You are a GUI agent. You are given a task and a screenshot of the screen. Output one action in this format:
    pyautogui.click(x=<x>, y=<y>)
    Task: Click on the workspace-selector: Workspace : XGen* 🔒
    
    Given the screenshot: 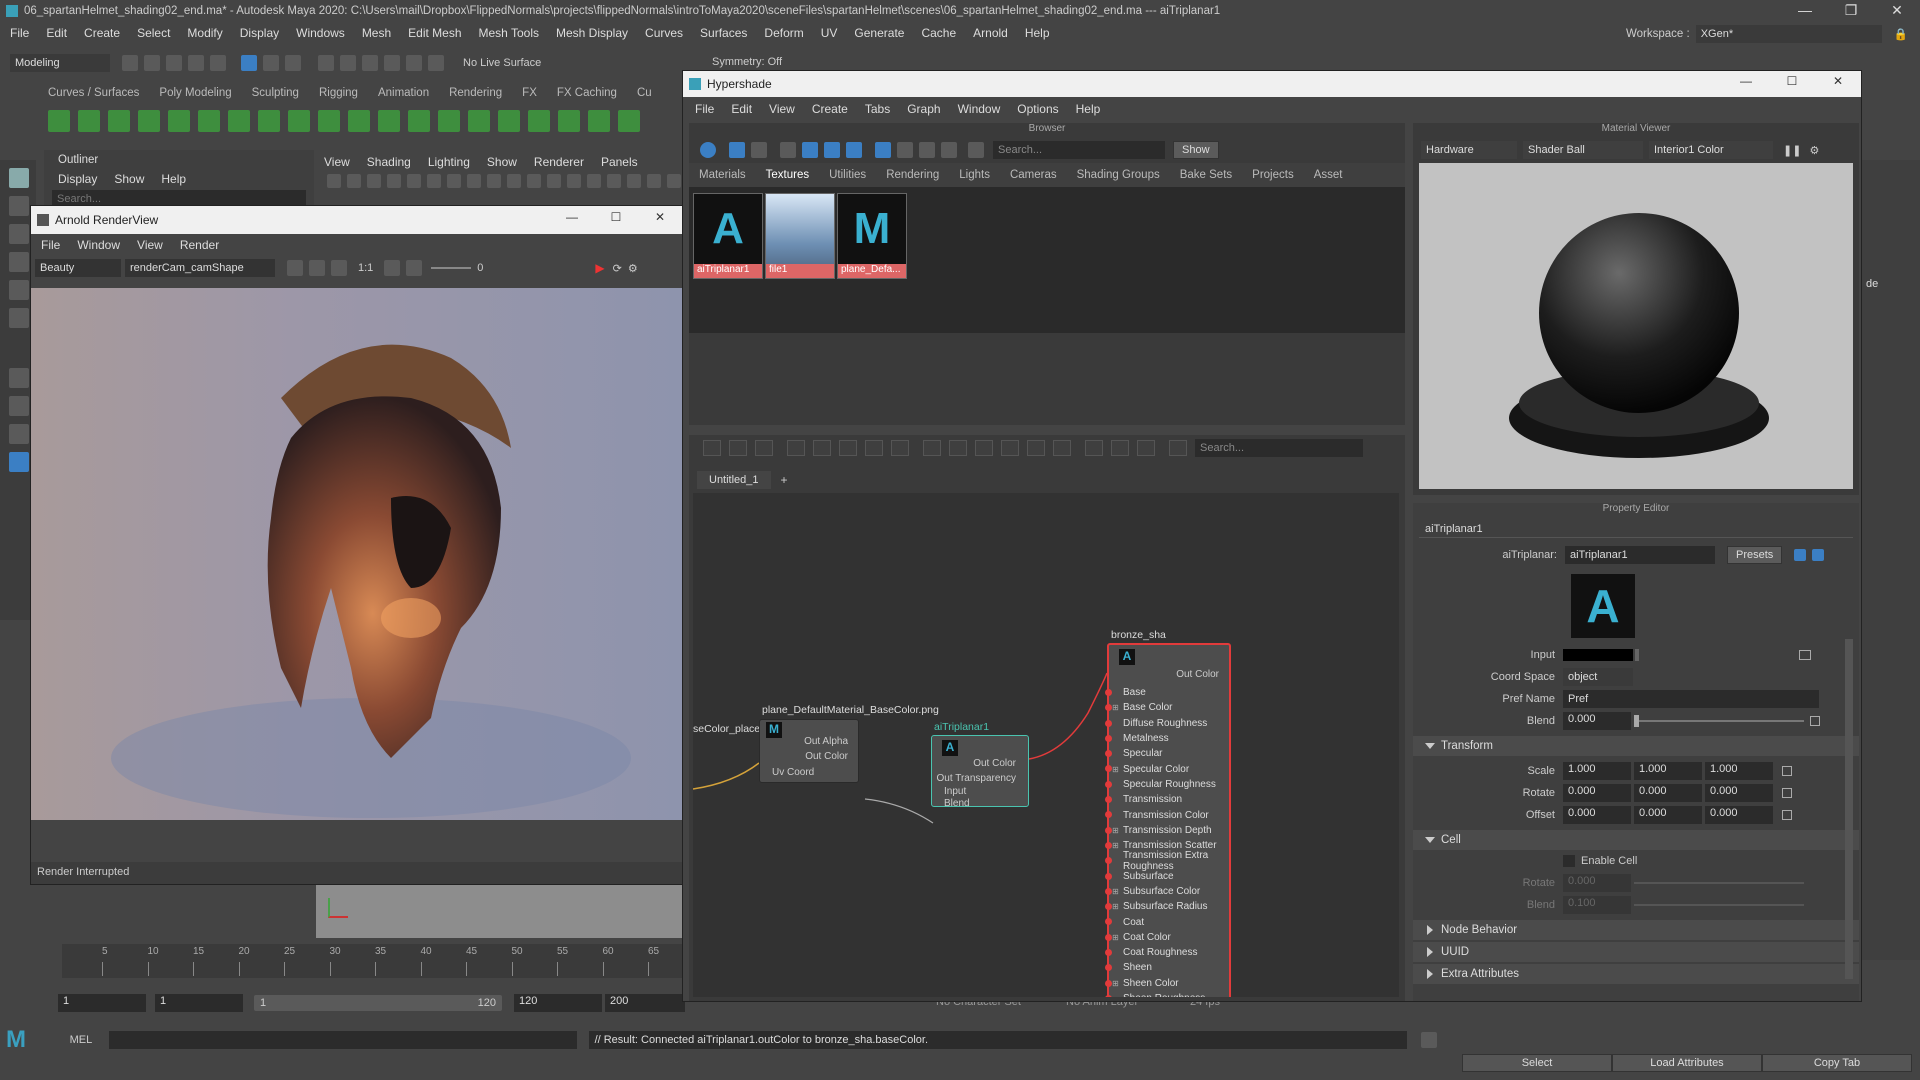 What is the action you would take?
    pyautogui.click(x=1767, y=34)
    